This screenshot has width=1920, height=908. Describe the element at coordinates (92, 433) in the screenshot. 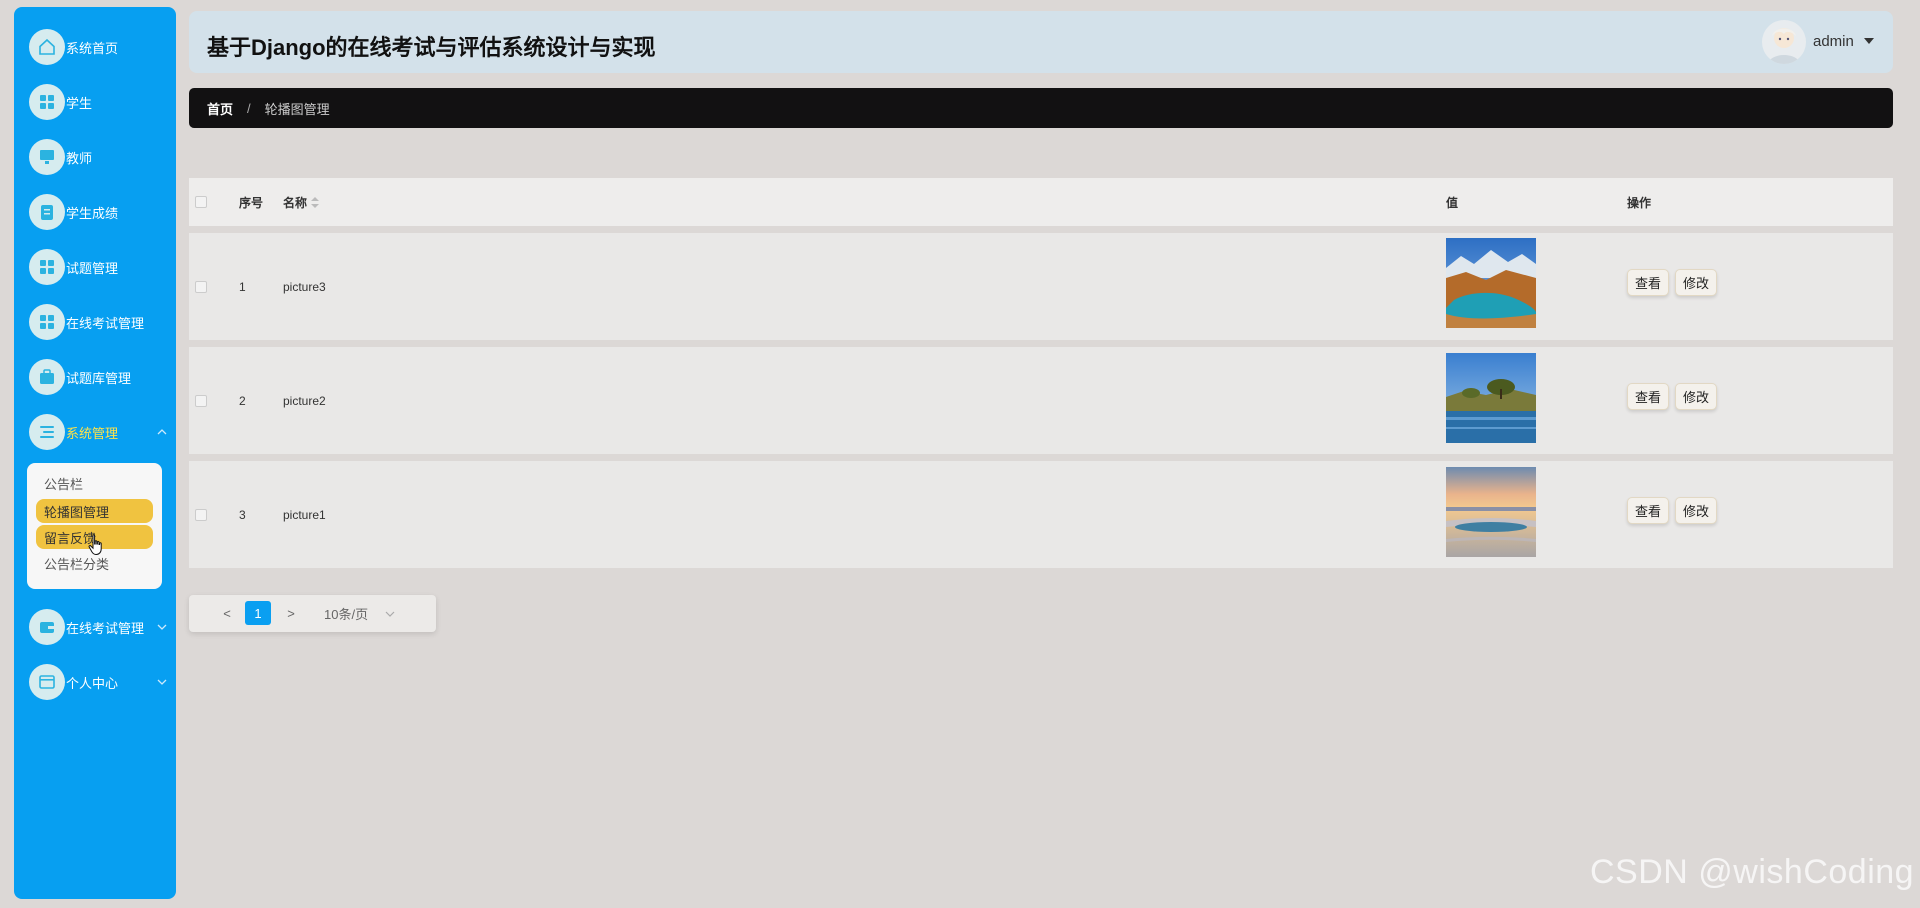

I see `sidebar-item-label: 系统管理` at that location.